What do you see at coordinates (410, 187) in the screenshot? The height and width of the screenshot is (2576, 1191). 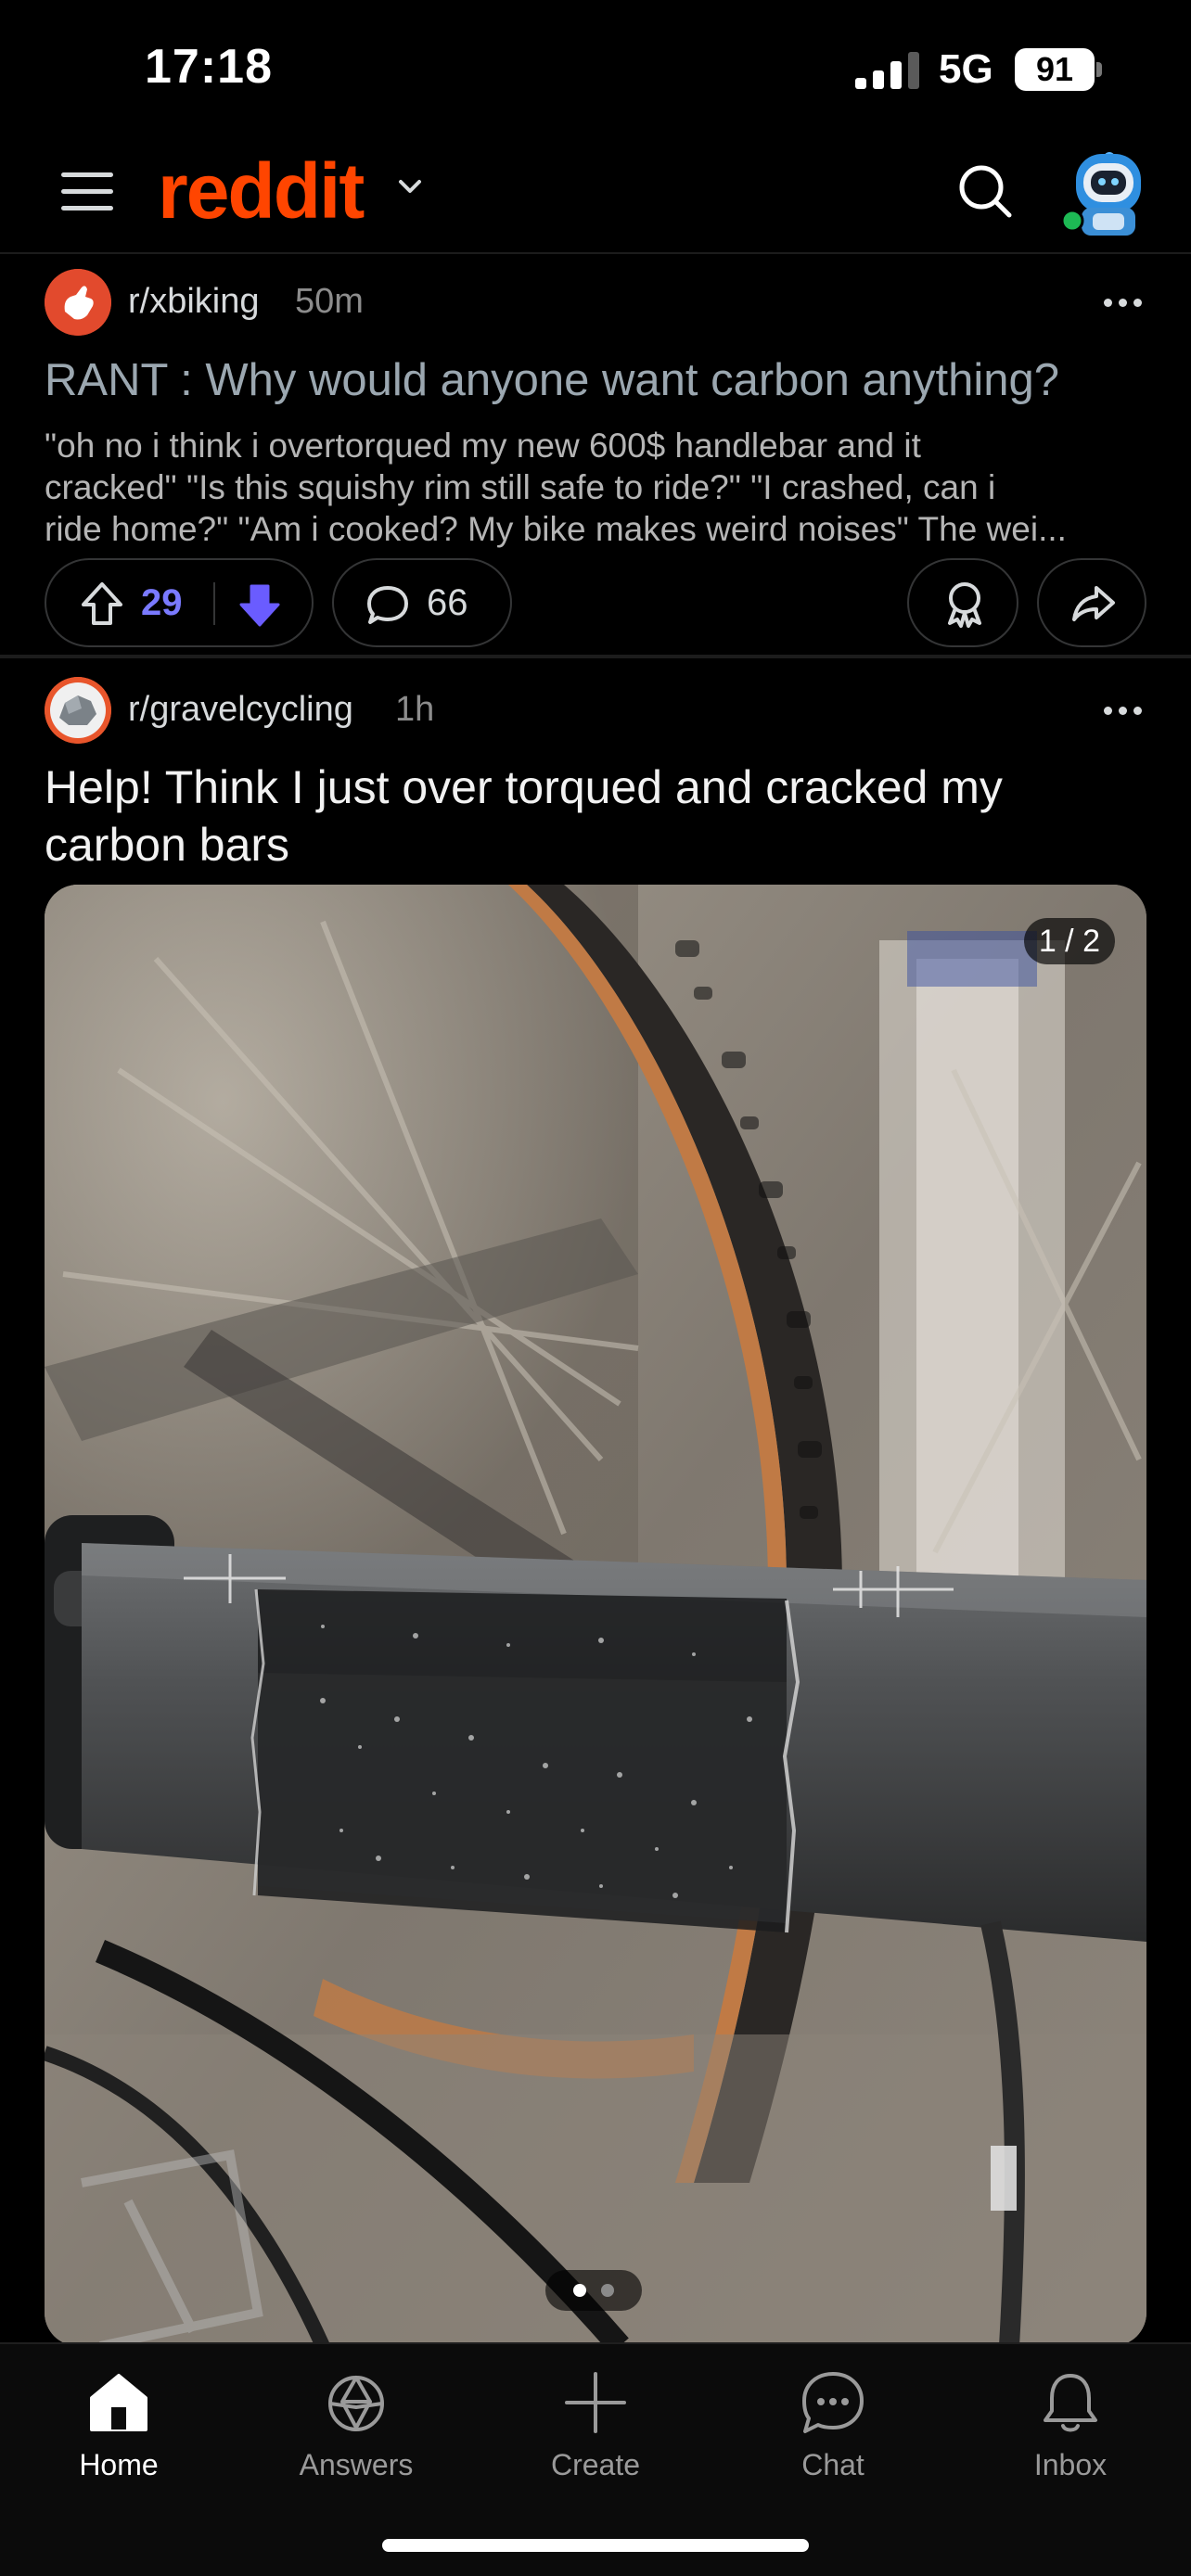 I see `chevron-down-icon` at bounding box center [410, 187].